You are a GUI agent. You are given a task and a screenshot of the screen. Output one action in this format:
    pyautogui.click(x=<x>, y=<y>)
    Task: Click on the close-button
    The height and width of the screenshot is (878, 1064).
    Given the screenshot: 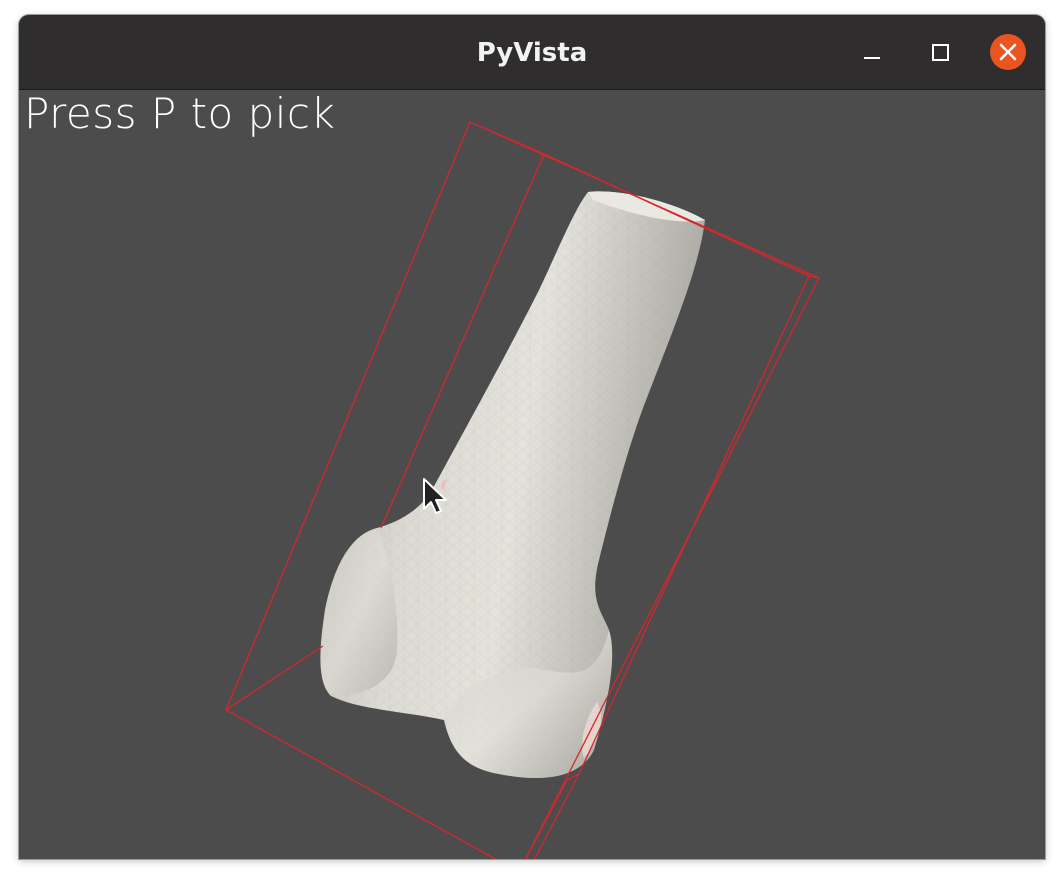 What is the action you would take?
    pyautogui.click(x=1008, y=52)
    